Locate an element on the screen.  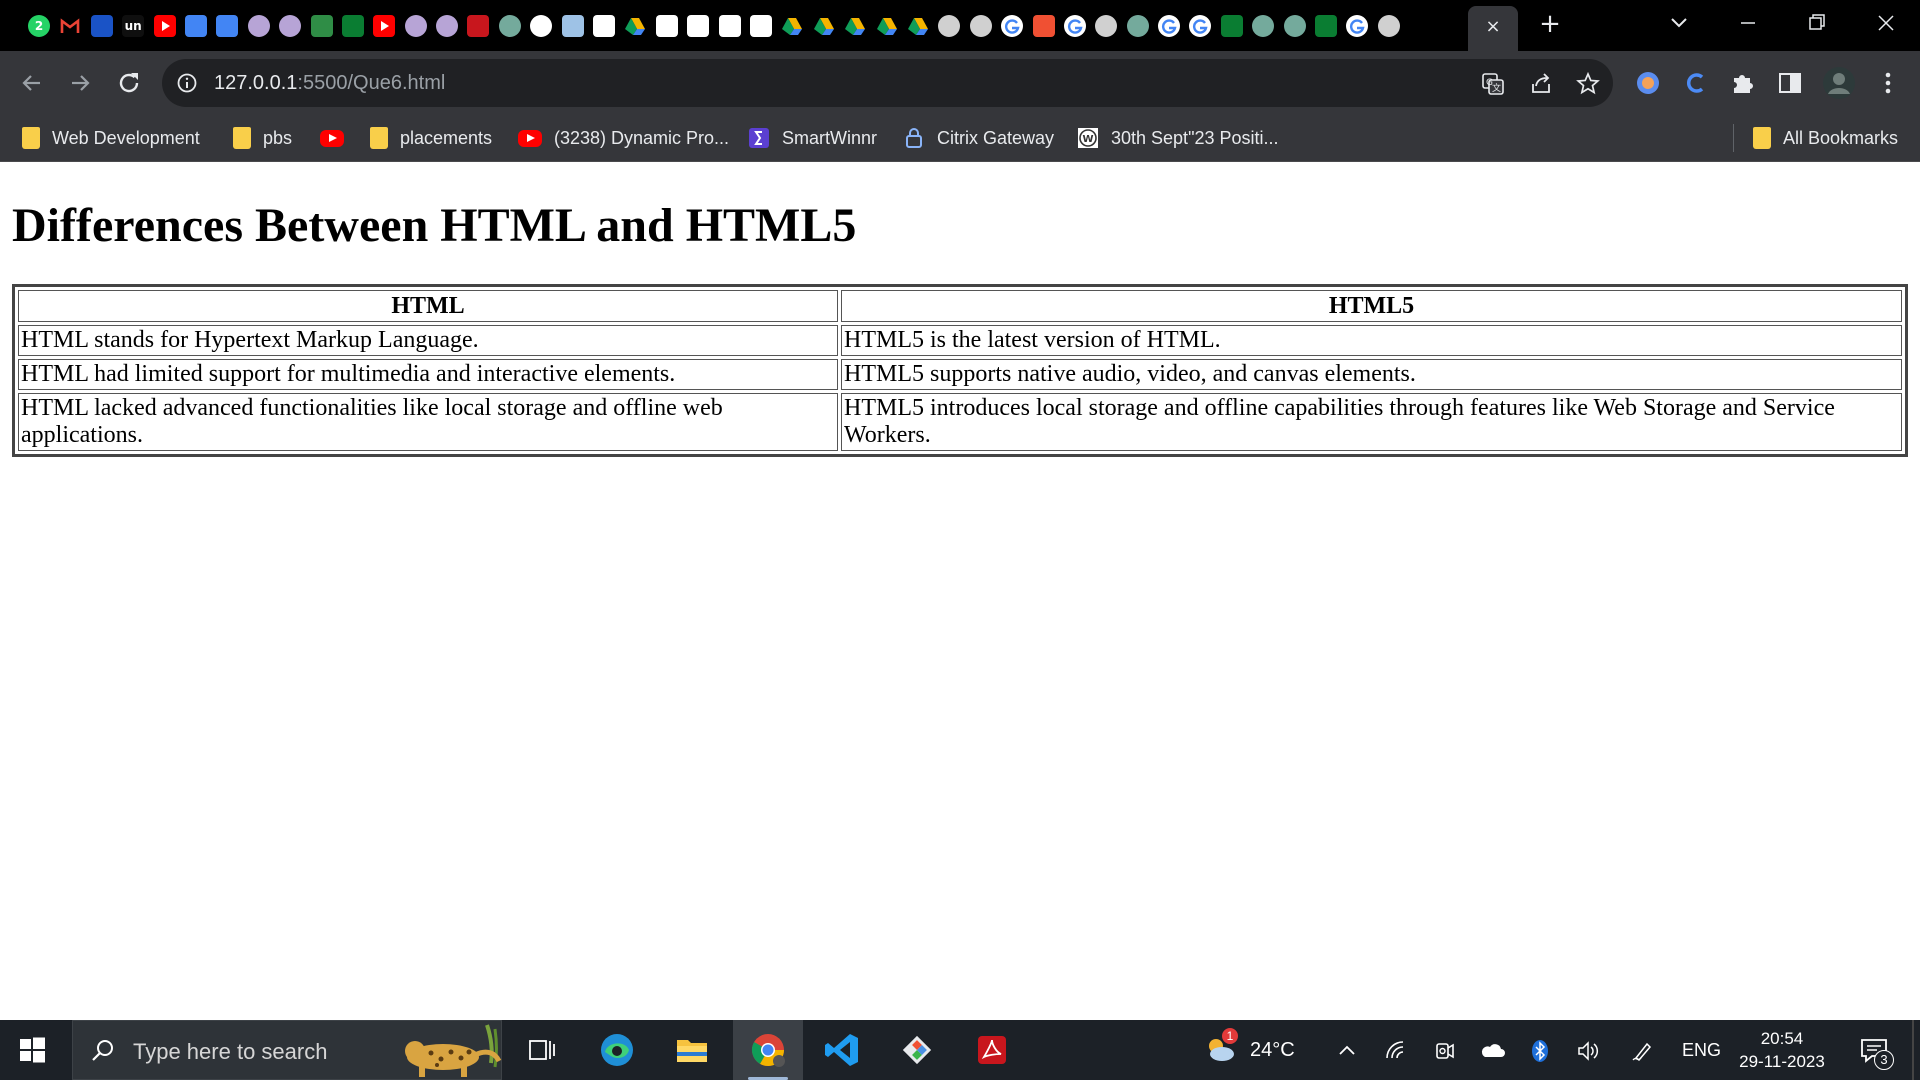
whatsapp-icon: 2 is located at coordinates (39, 26).